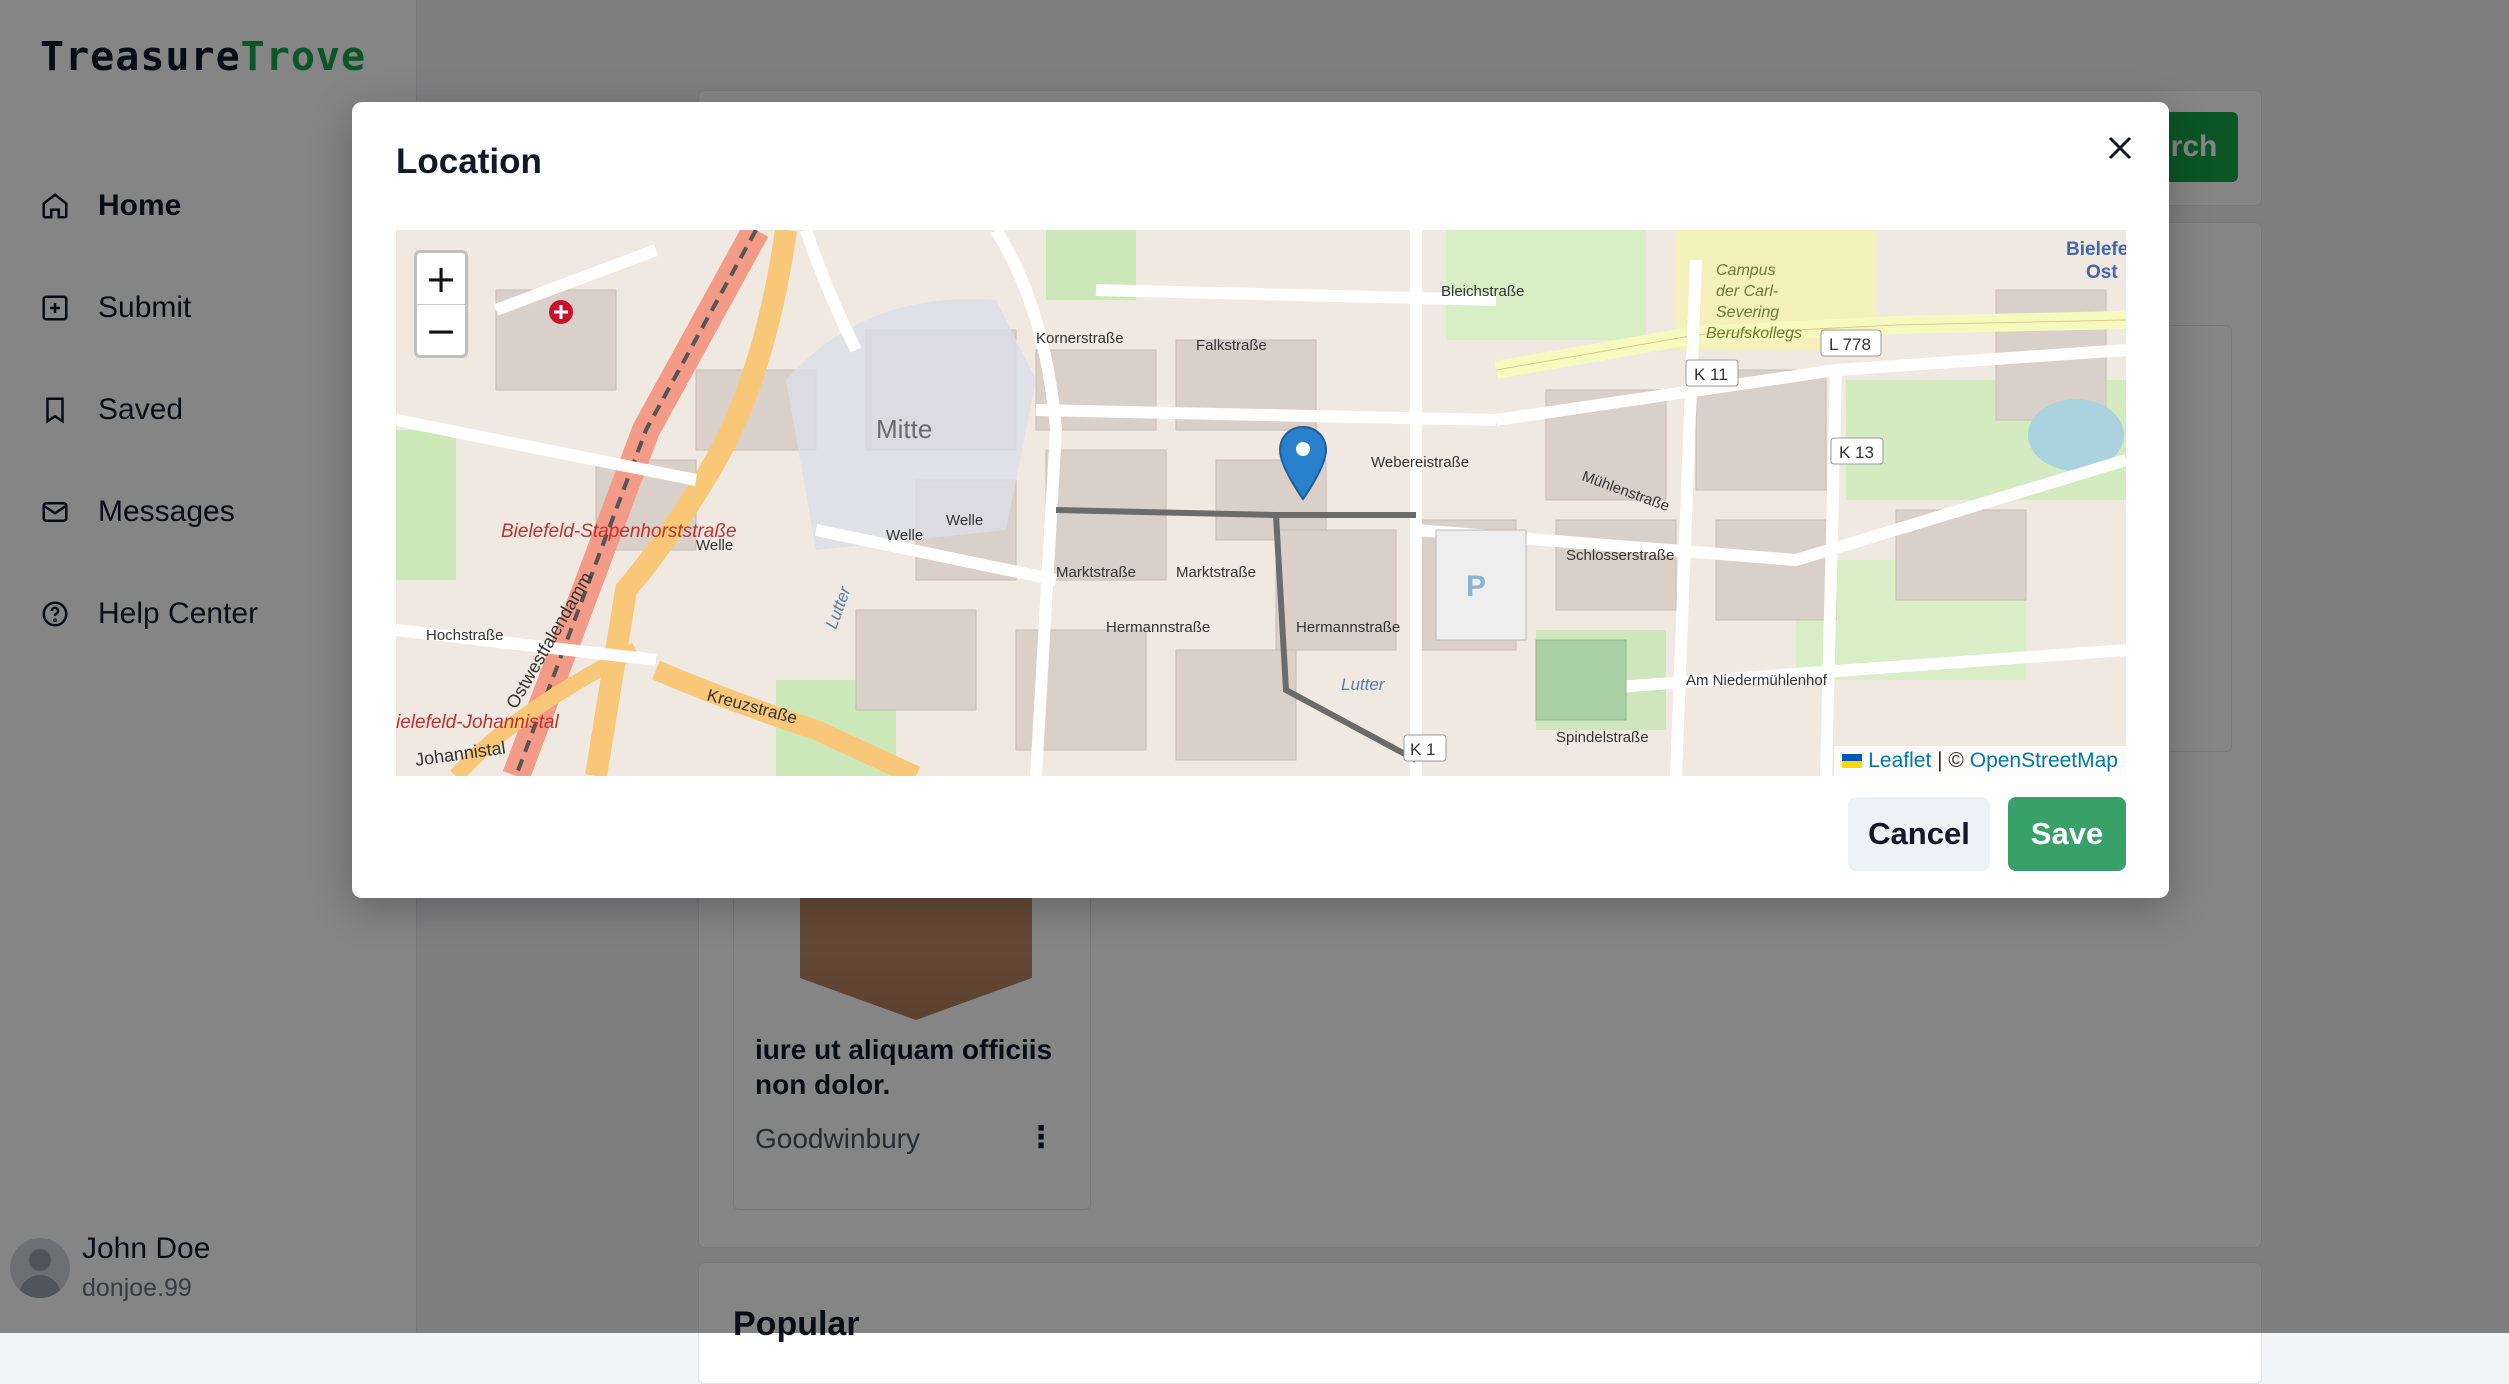 This screenshot has width=2509, height=1384. I want to click on map-label-welle-2: Welle, so click(904, 535).